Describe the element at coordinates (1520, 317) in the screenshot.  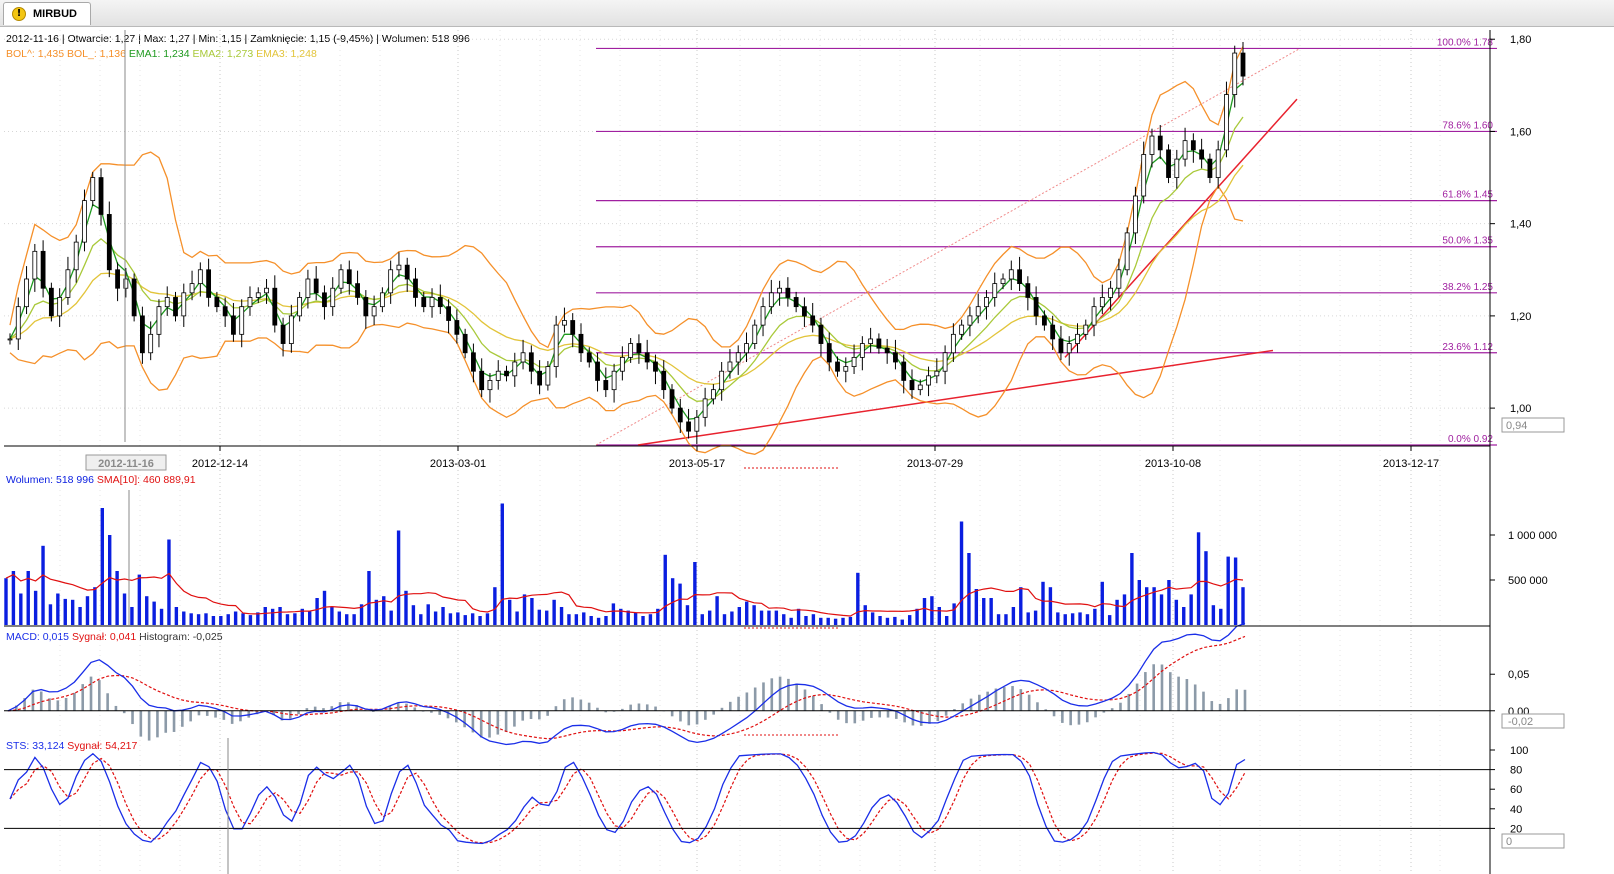
I see `price-tick-label: 1,20` at that location.